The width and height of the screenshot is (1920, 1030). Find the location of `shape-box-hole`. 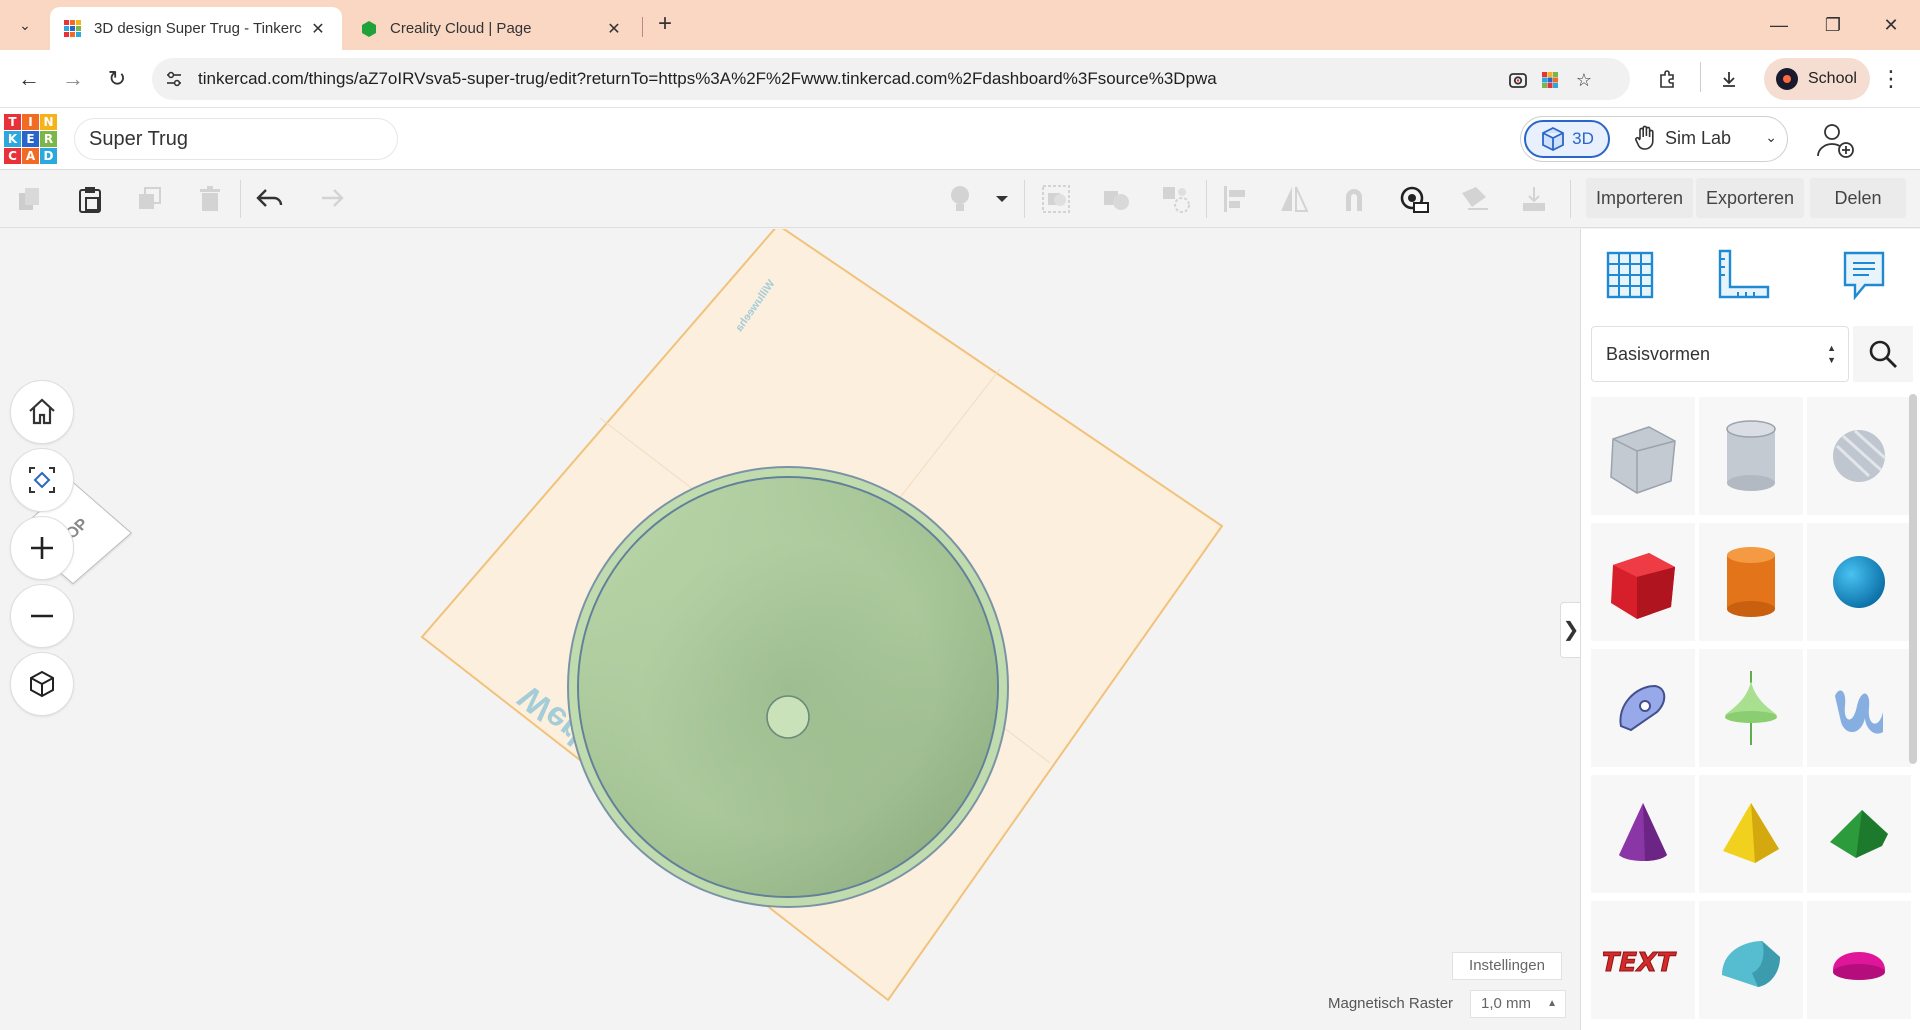

shape-box-hole is located at coordinates (1643, 456).